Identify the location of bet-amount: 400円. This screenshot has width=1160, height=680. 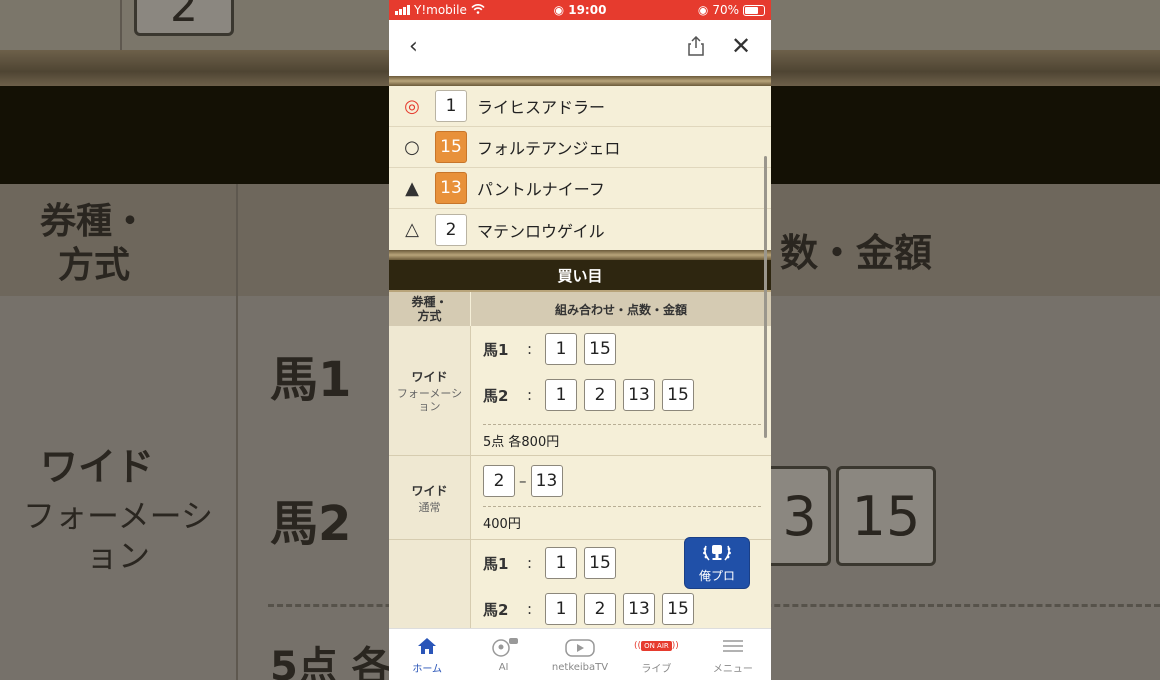
(622, 522).